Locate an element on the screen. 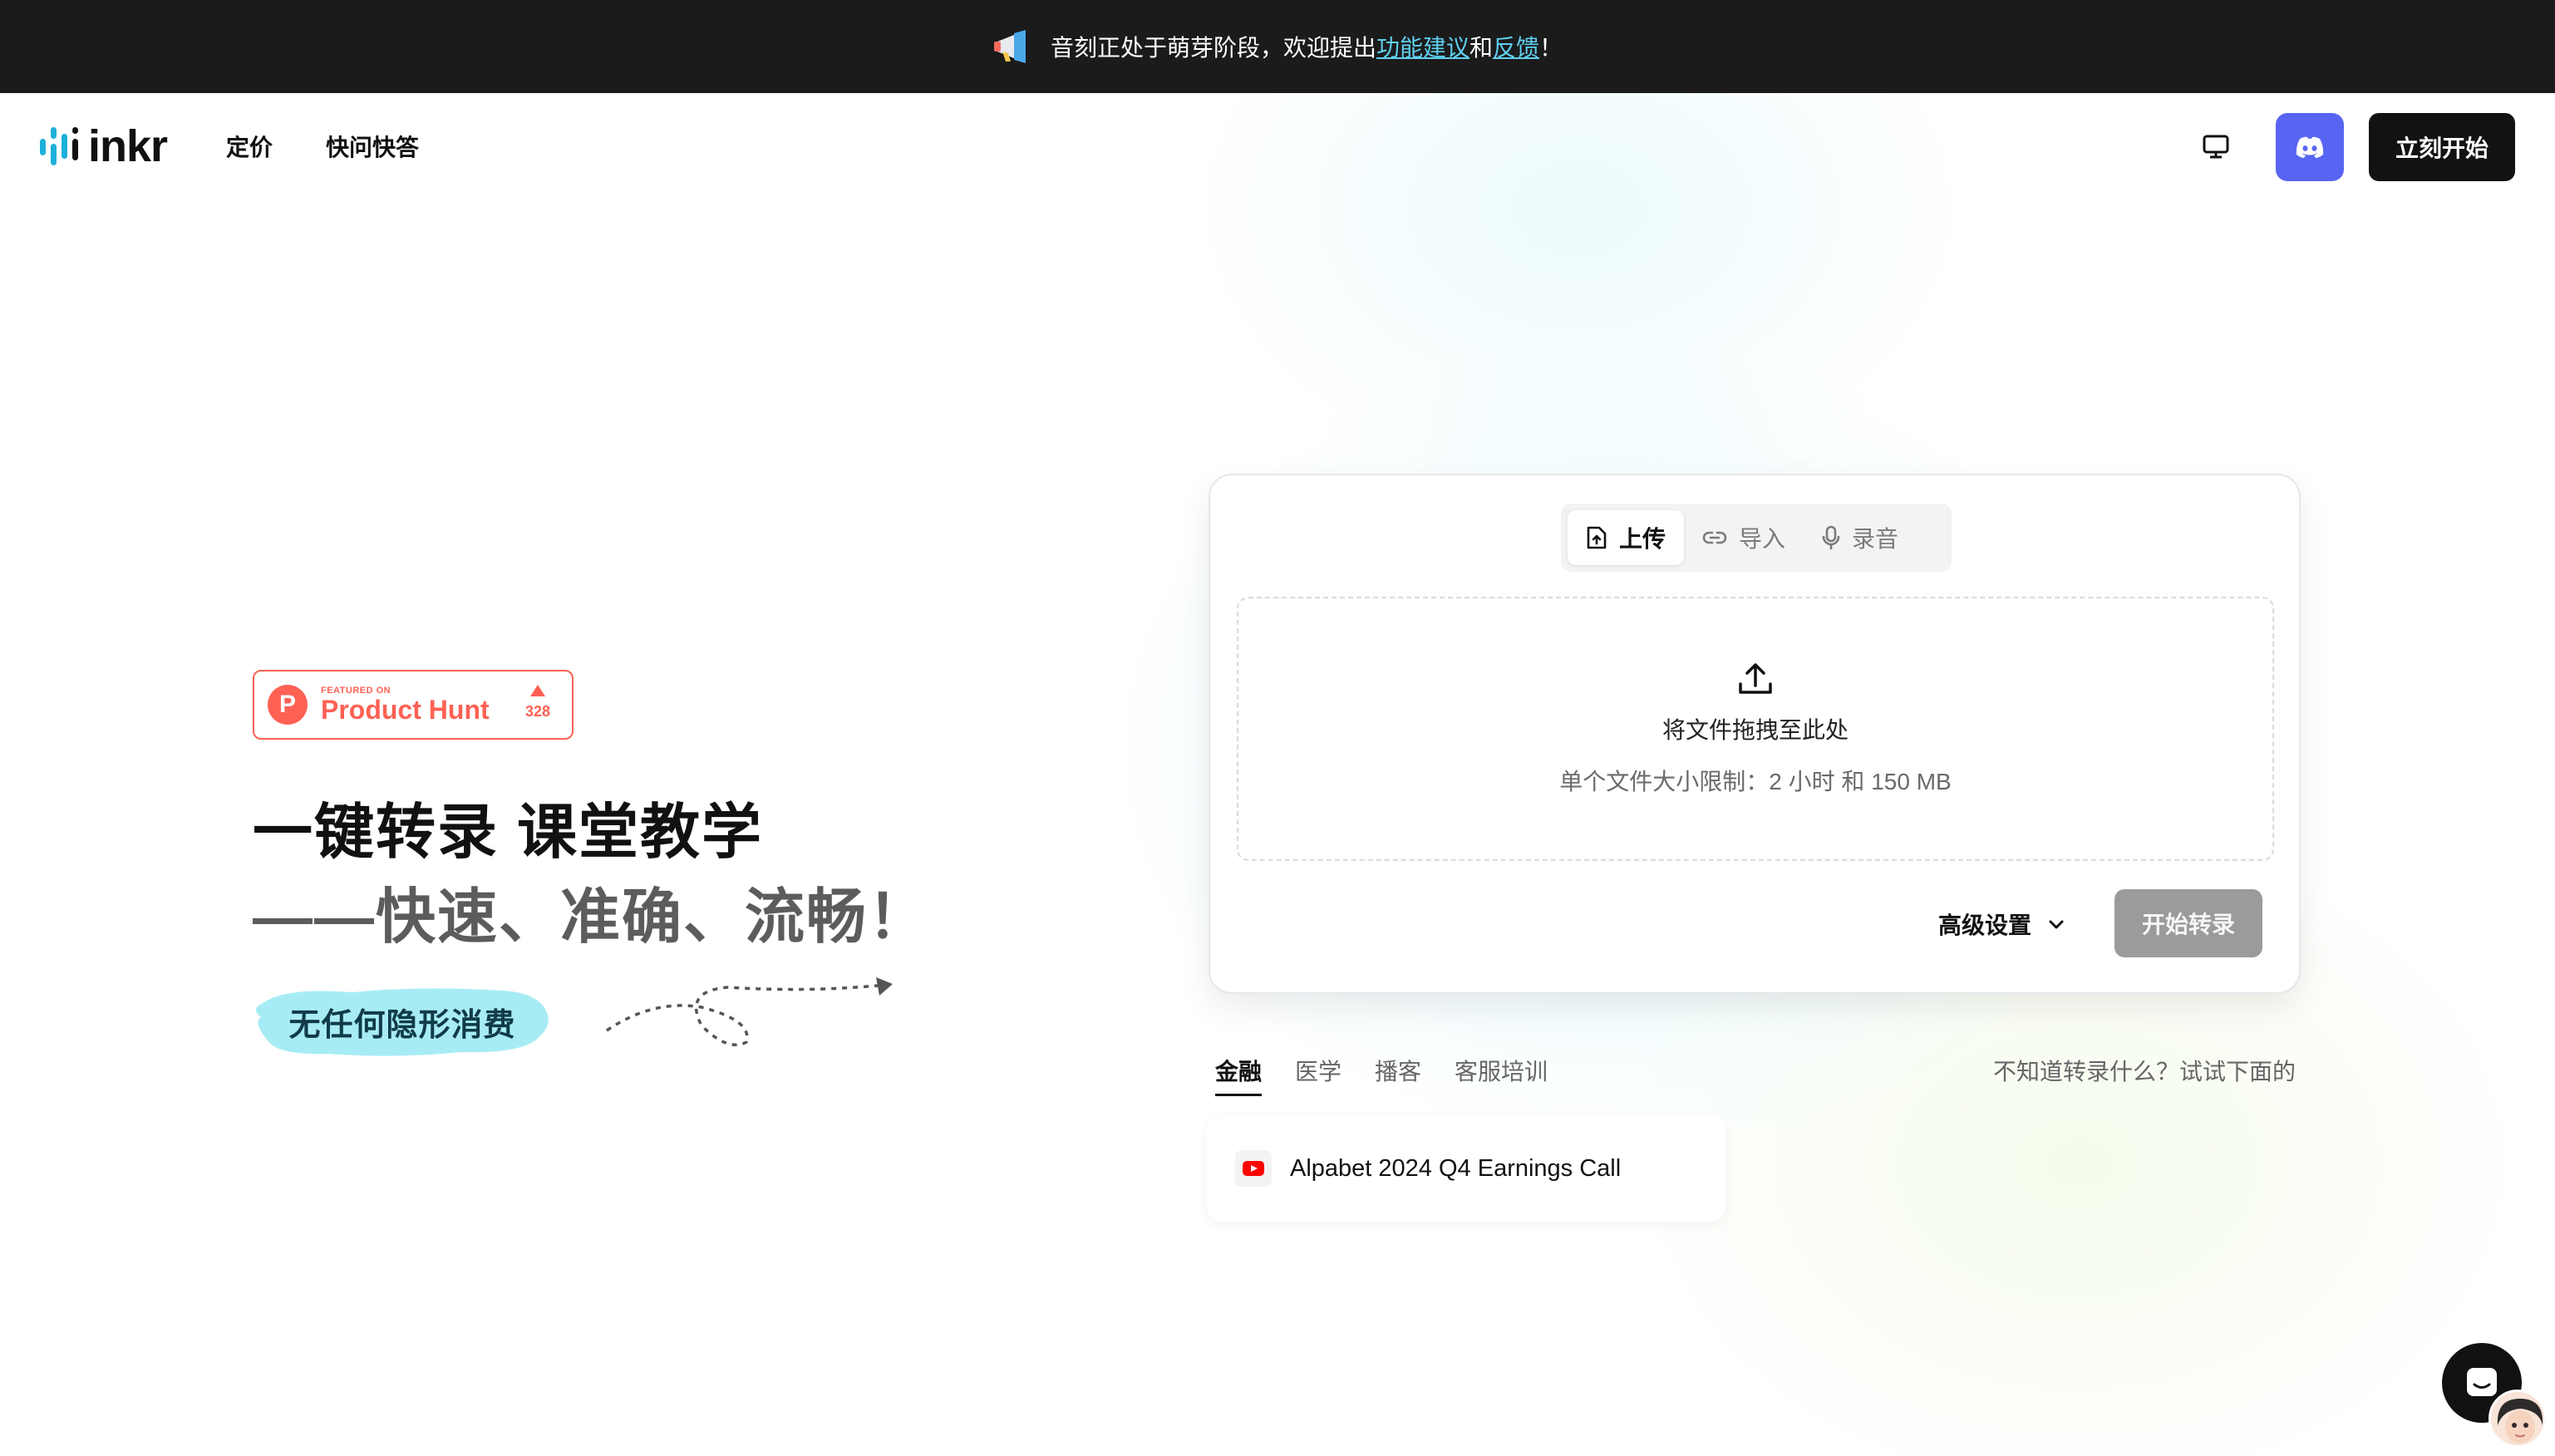  tab-import: 导入 is located at coordinates (1744, 537).